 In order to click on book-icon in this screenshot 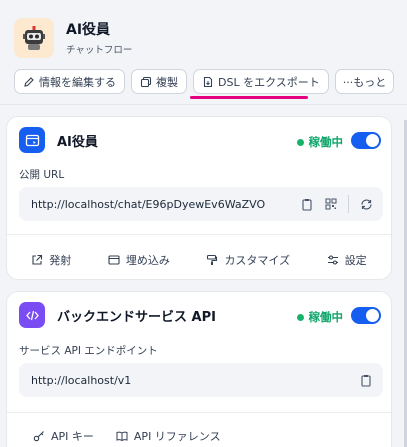, I will do `click(122, 436)`.